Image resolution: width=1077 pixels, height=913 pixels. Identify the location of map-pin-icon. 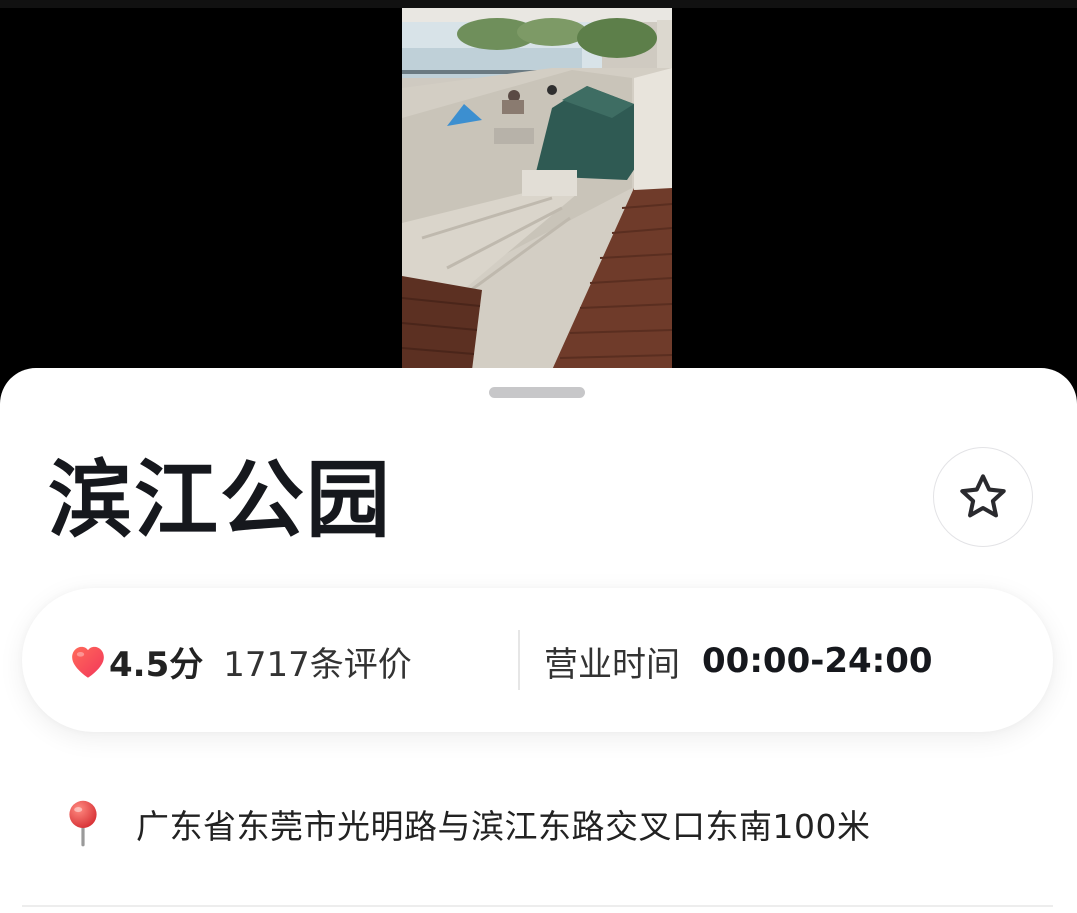
(83, 823).